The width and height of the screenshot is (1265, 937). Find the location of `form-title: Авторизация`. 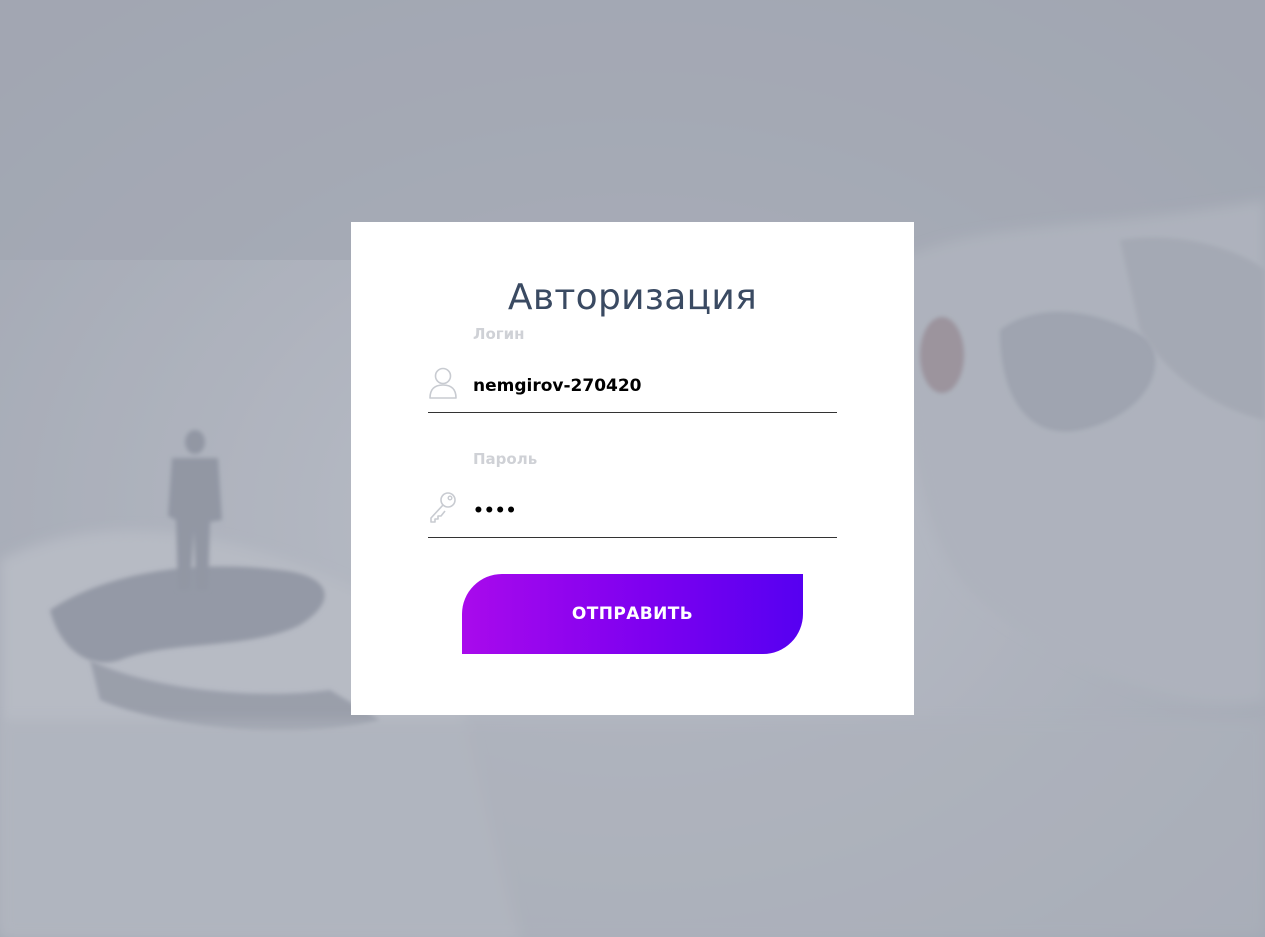

form-title: Авторизация is located at coordinates (632, 297).